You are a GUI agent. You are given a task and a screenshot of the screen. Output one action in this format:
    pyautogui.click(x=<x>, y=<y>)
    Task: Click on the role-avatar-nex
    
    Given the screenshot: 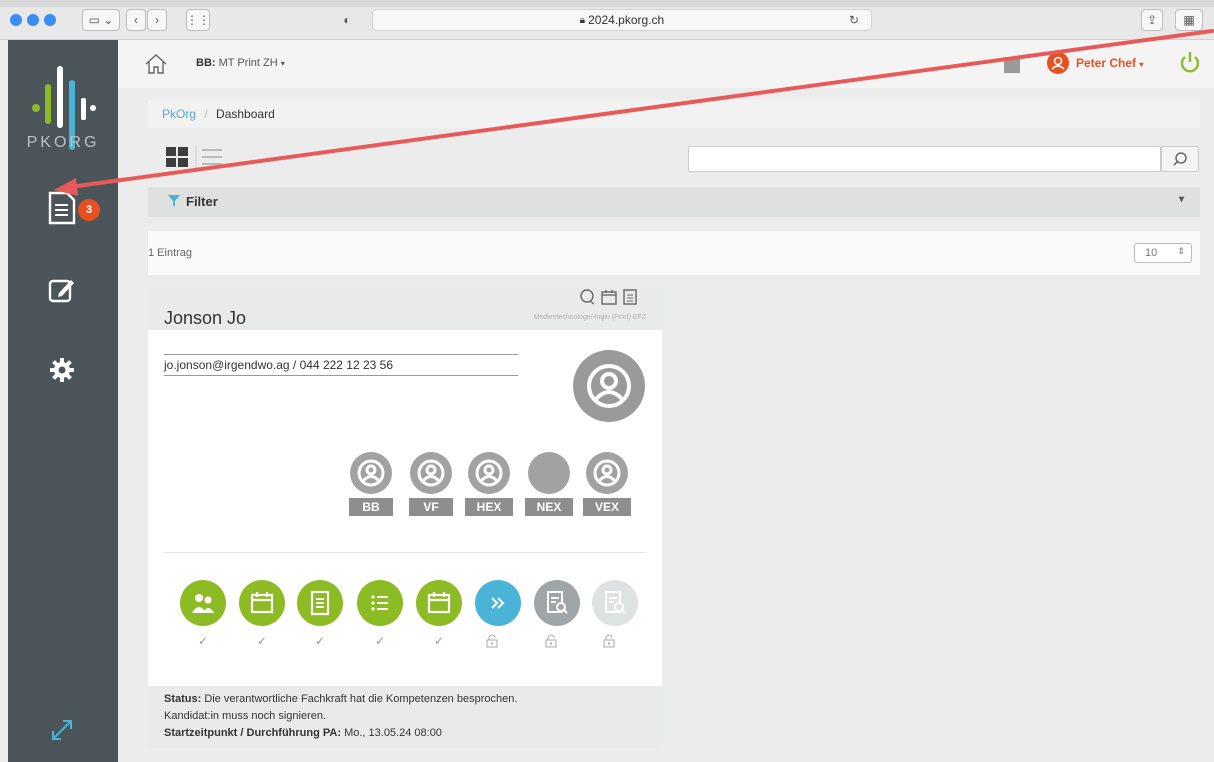 What is the action you would take?
    pyautogui.click(x=549, y=473)
    